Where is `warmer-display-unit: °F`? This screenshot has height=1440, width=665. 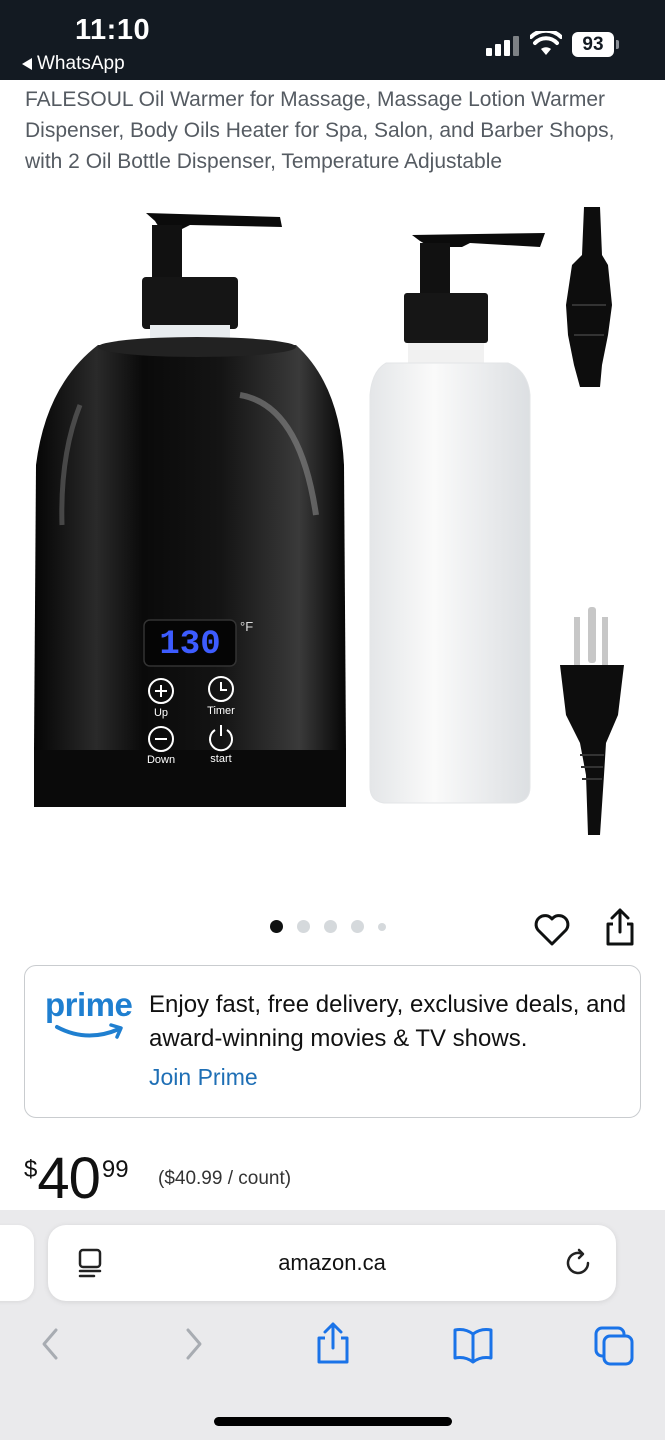 warmer-display-unit: °F is located at coordinates (246, 626).